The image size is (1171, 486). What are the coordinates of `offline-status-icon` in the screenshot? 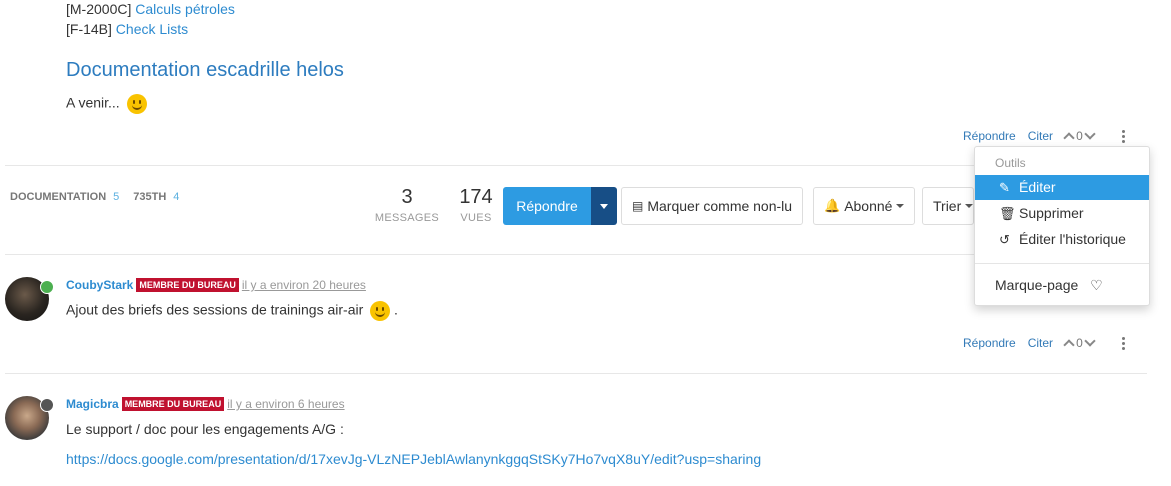 It's located at (47, 405).